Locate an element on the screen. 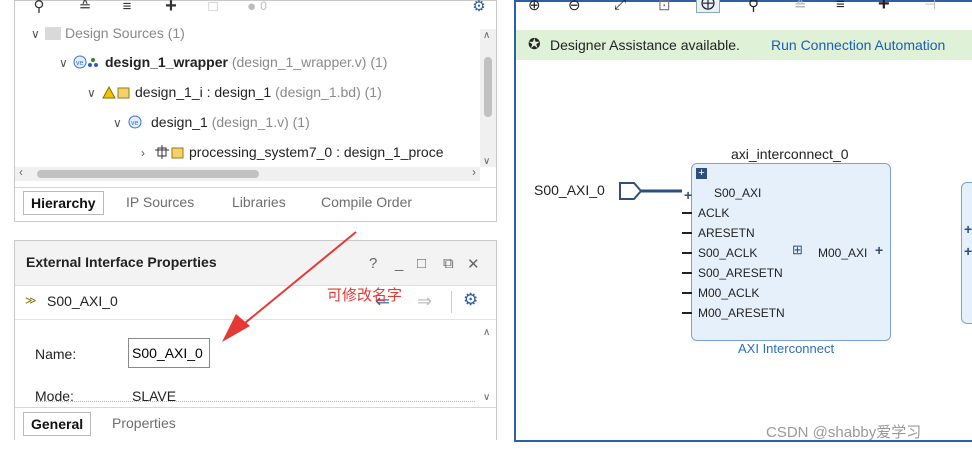  field-divider is located at coordinates (255, 401).